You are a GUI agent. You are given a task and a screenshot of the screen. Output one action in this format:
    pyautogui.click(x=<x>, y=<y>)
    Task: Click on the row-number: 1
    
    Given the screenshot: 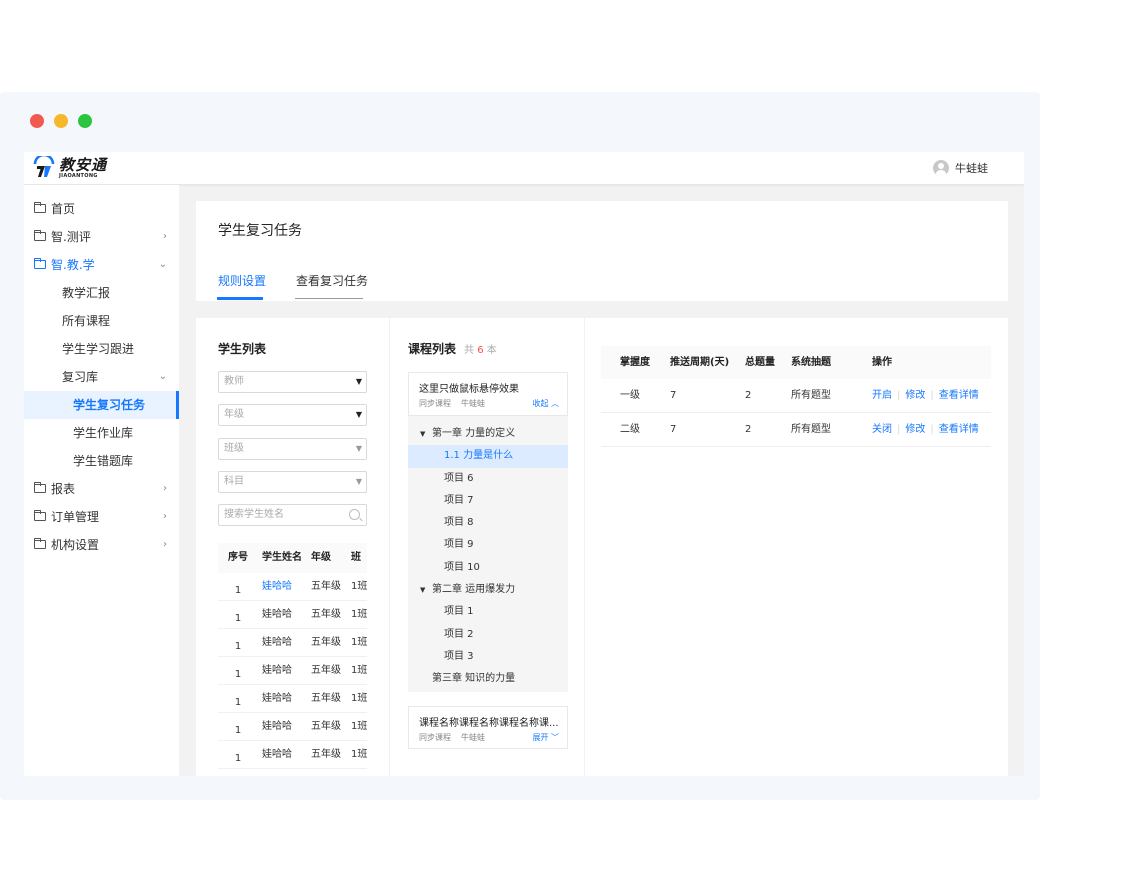 What is the action you would take?
    pyautogui.click(x=238, y=702)
    